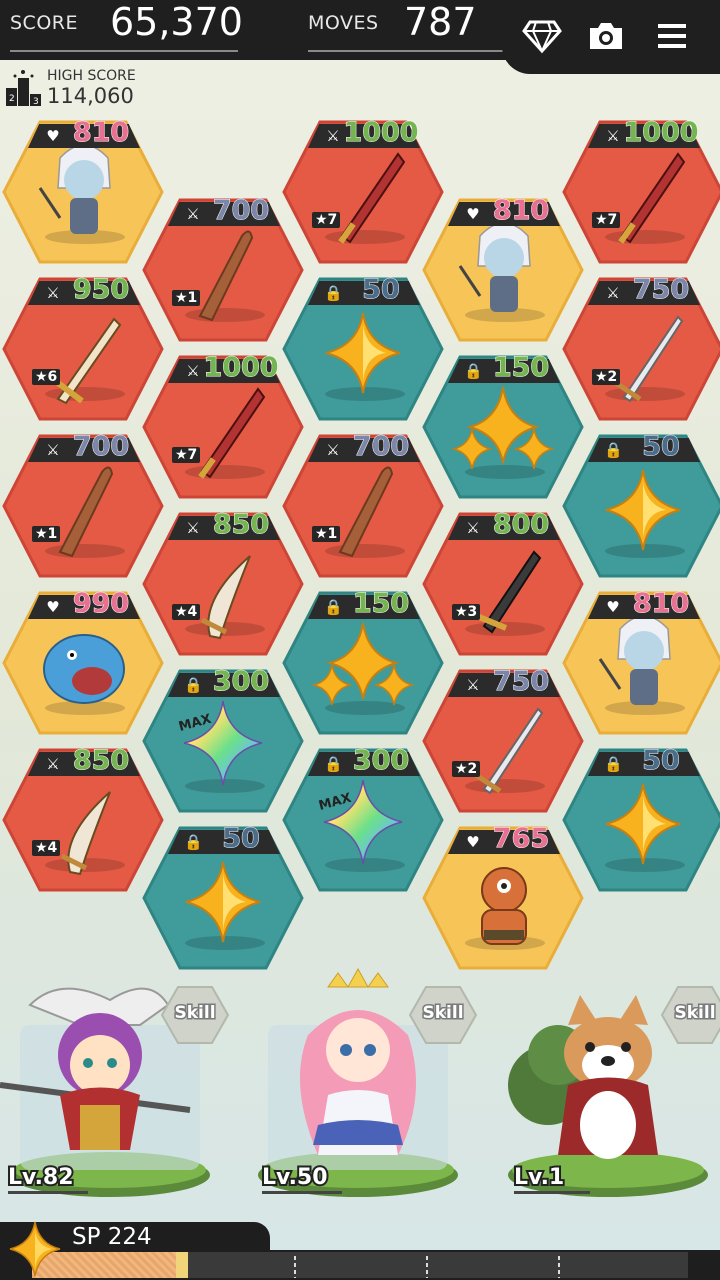 This screenshot has width=720, height=1280. I want to click on hex-tile-star: 🔒 50, so click(223, 897).